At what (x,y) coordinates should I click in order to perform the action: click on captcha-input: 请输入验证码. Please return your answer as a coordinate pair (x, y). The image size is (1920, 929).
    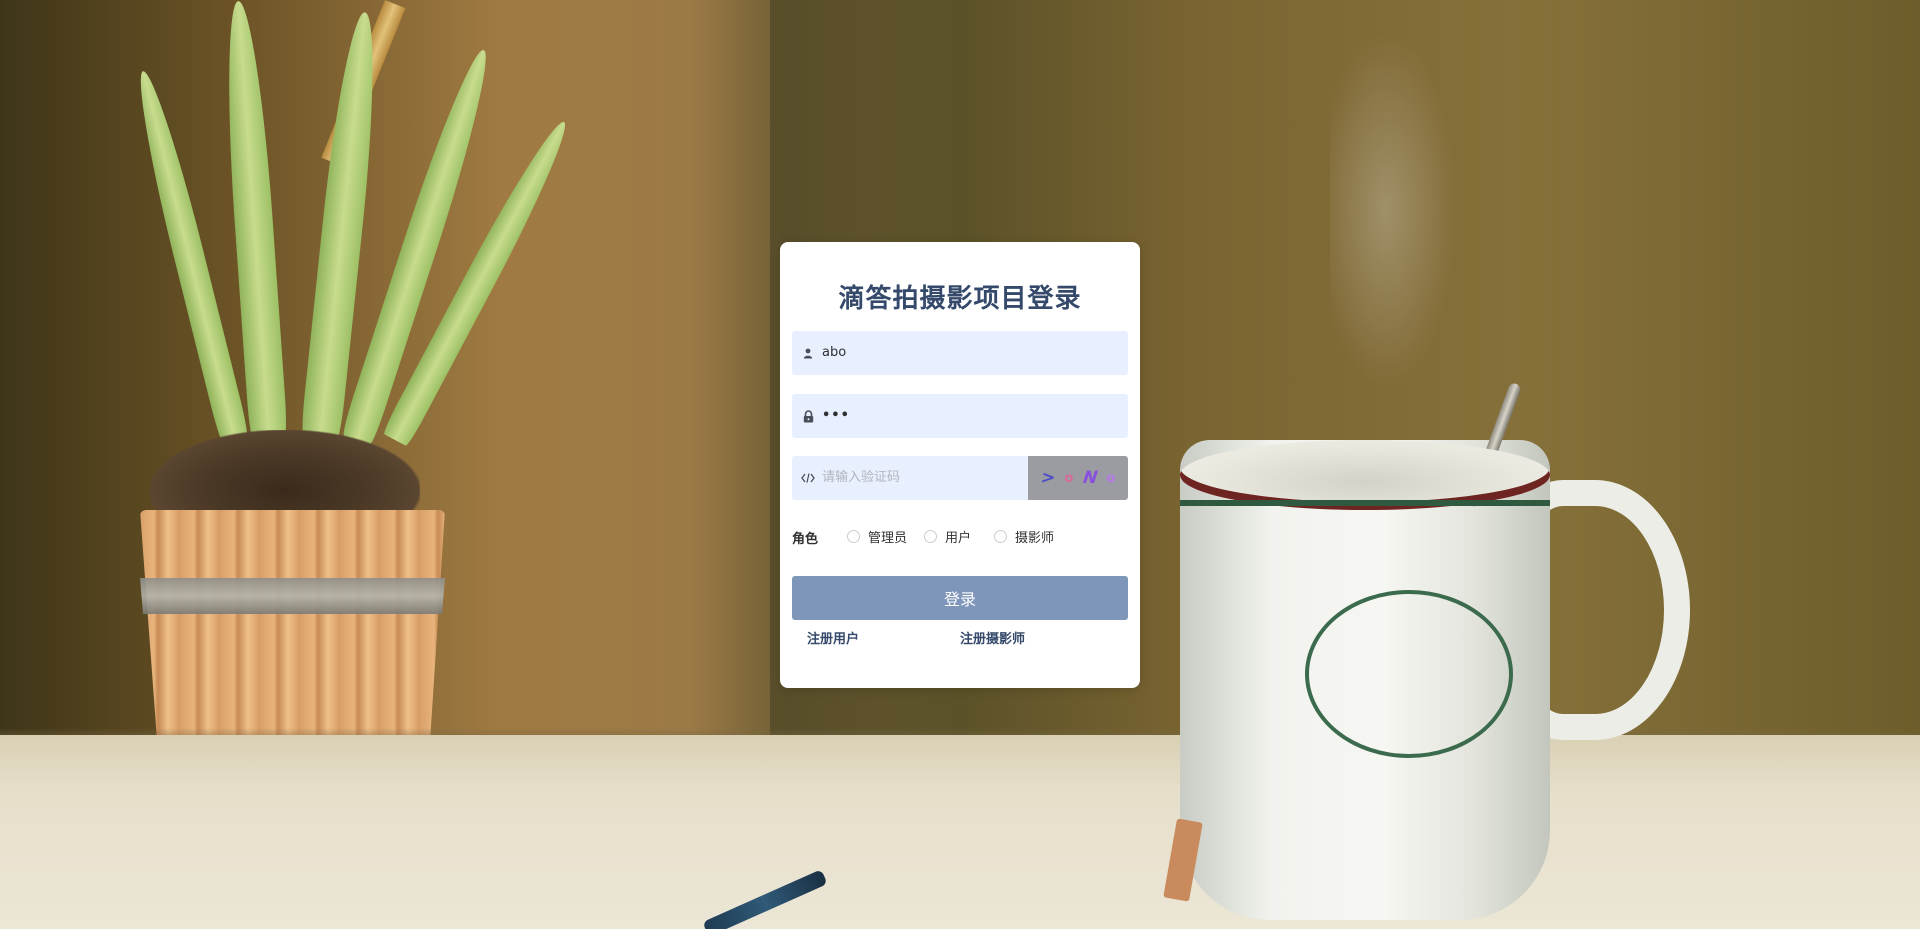
    Looking at the image, I should click on (861, 478).